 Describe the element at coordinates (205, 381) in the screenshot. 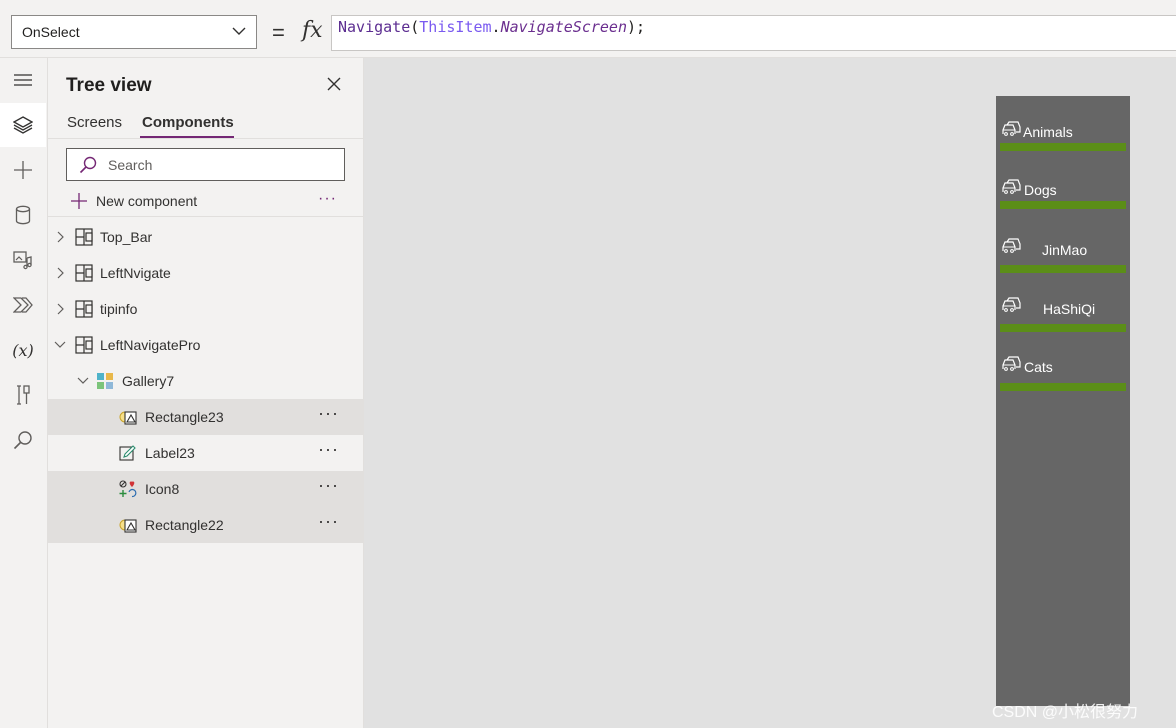

I see `tree-item-gallery7: Gallery7` at that location.